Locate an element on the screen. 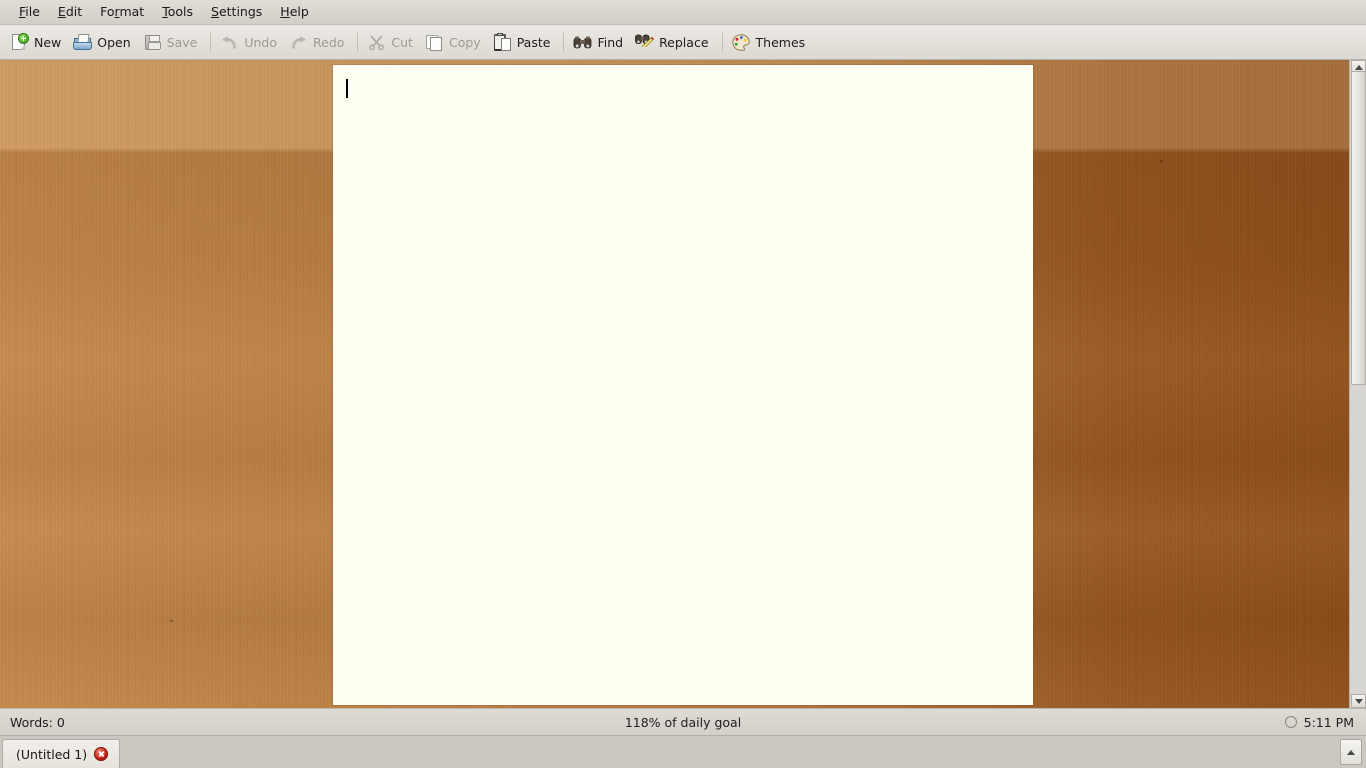 Image resolution: width=1366 pixels, height=768 pixels. redo-button-label: Redo is located at coordinates (329, 42).